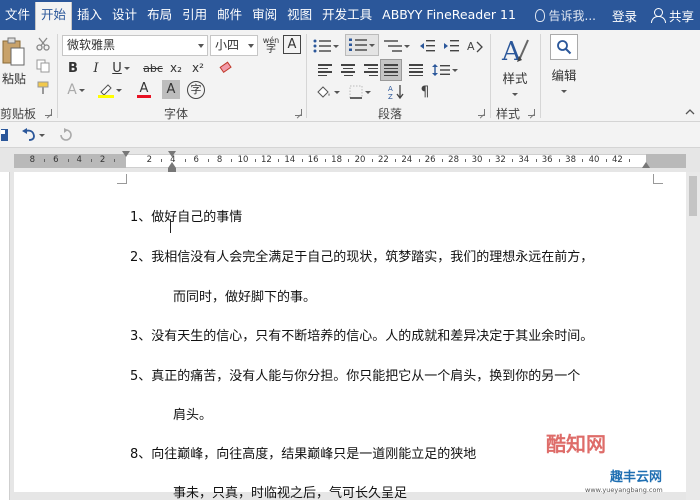  What do you see at coordinates (299, 15) in the screenshot?
I see `tab-view: 视图` at bounding box center [299, 15].